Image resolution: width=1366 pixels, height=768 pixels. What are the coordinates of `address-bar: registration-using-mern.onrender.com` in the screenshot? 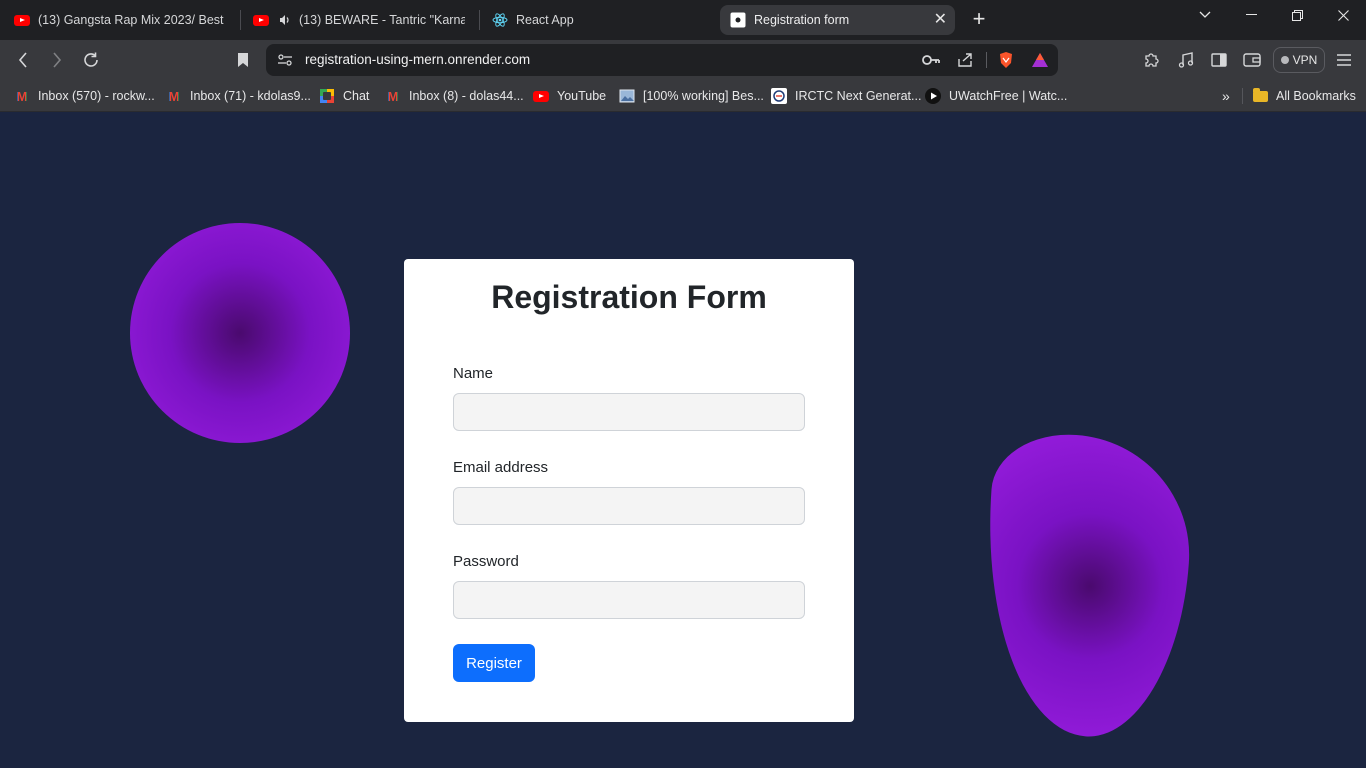 It's located at (662, 60).